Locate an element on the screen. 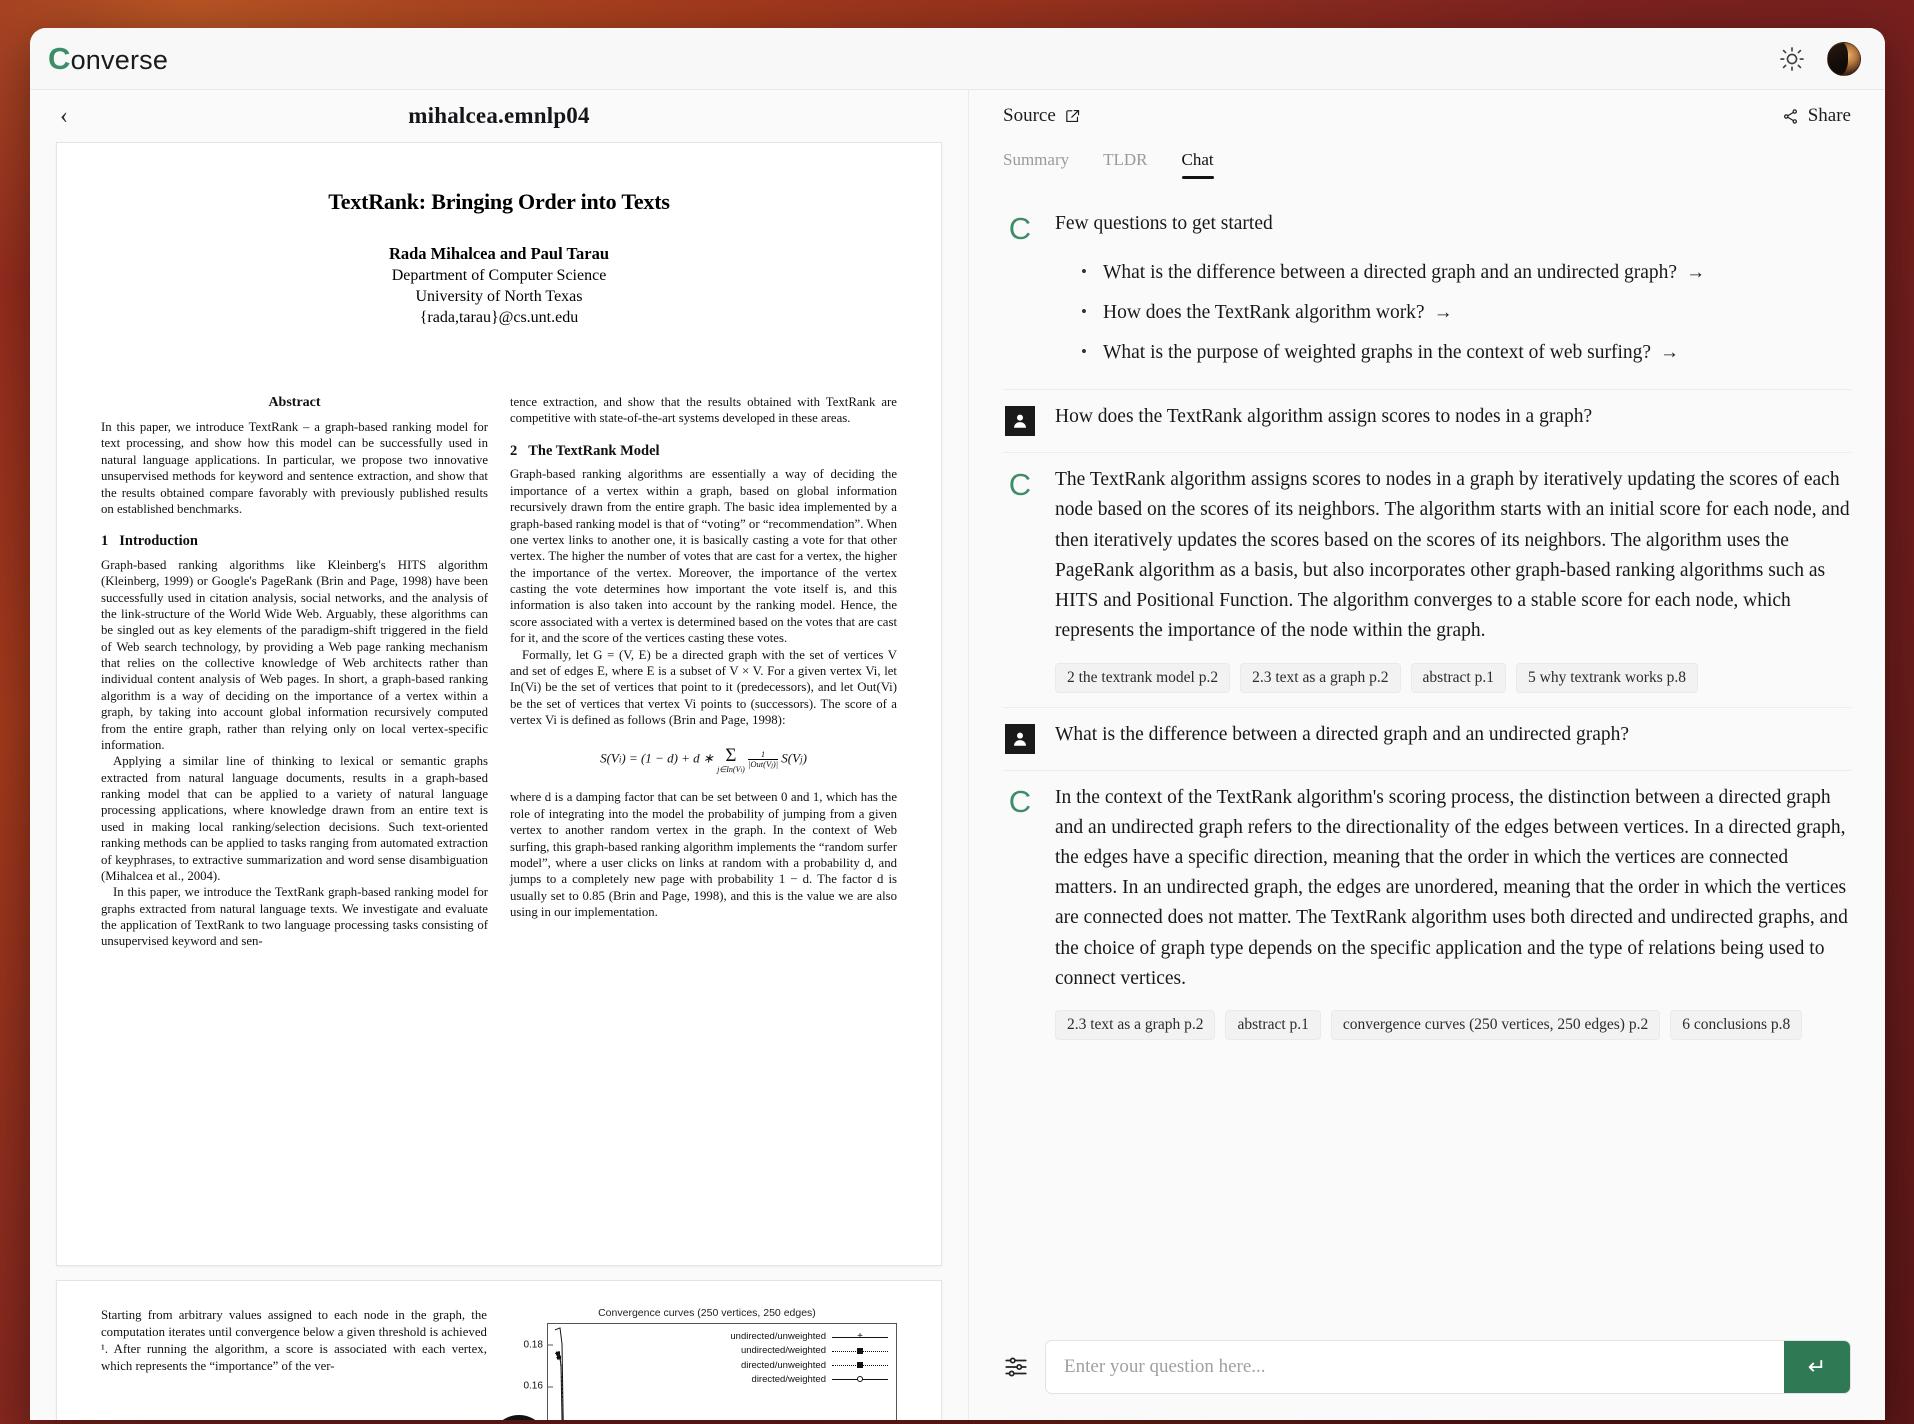 The height and width of the screenshot is (1424, 1914). suggested-question-1: How does the TextRank algorithm work? → is located at coordinates (1453, 313).